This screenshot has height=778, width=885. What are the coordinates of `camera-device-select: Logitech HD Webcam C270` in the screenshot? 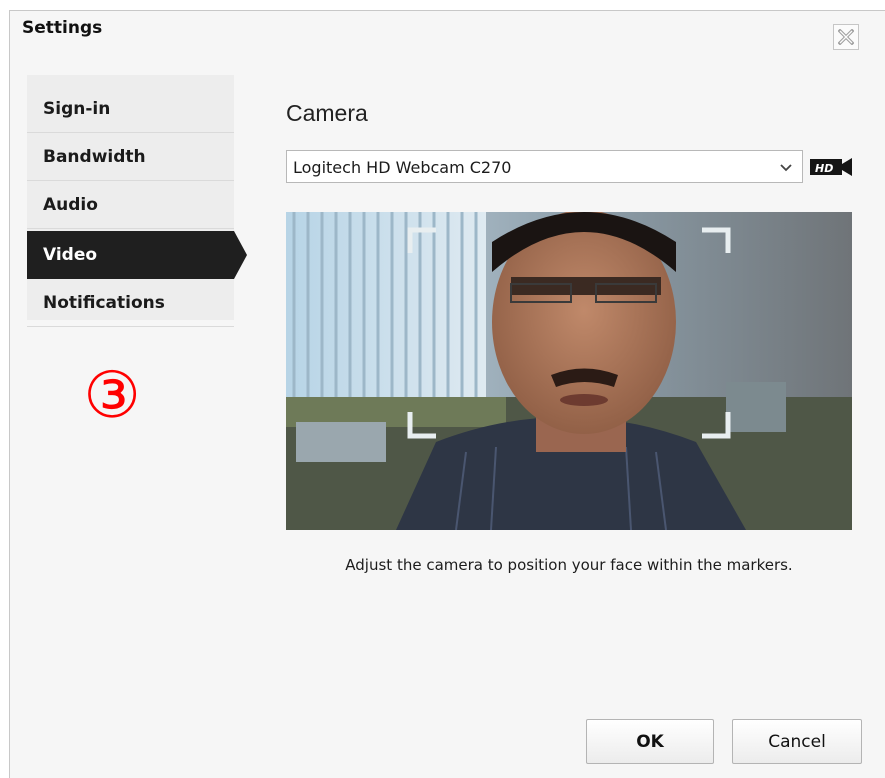 It's located at (544, 166).